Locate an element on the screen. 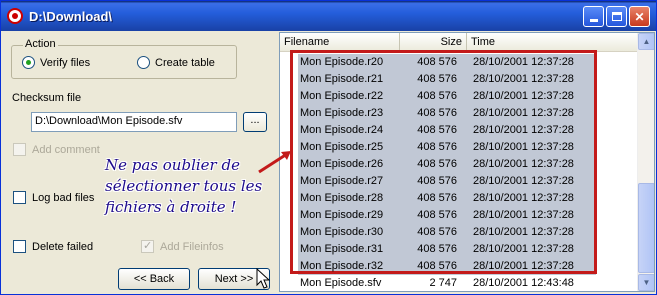  cell-filename: Mon Episode.r24 is located at coordinates (342, 130).